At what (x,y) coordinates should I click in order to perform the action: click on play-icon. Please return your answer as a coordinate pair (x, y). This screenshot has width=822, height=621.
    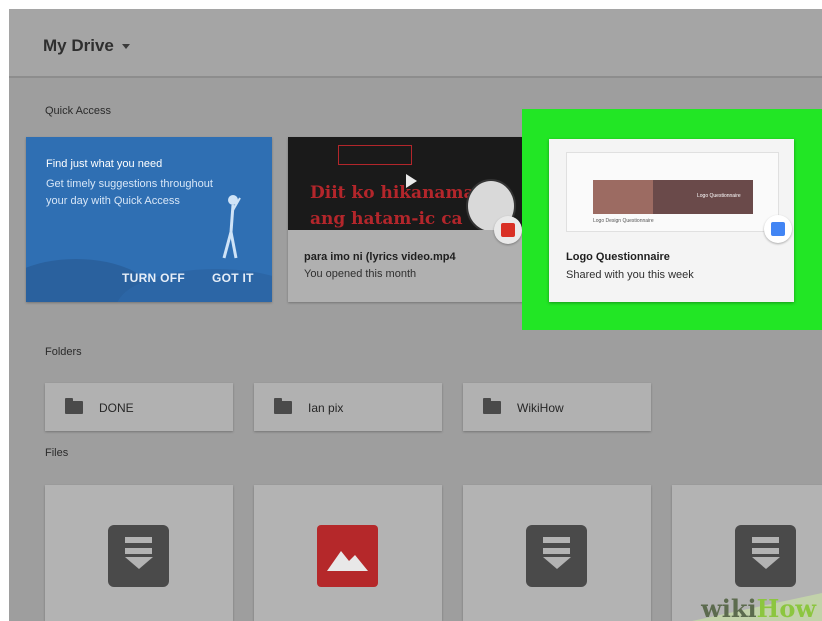
    Looking at the image, I should click on (411, 181).